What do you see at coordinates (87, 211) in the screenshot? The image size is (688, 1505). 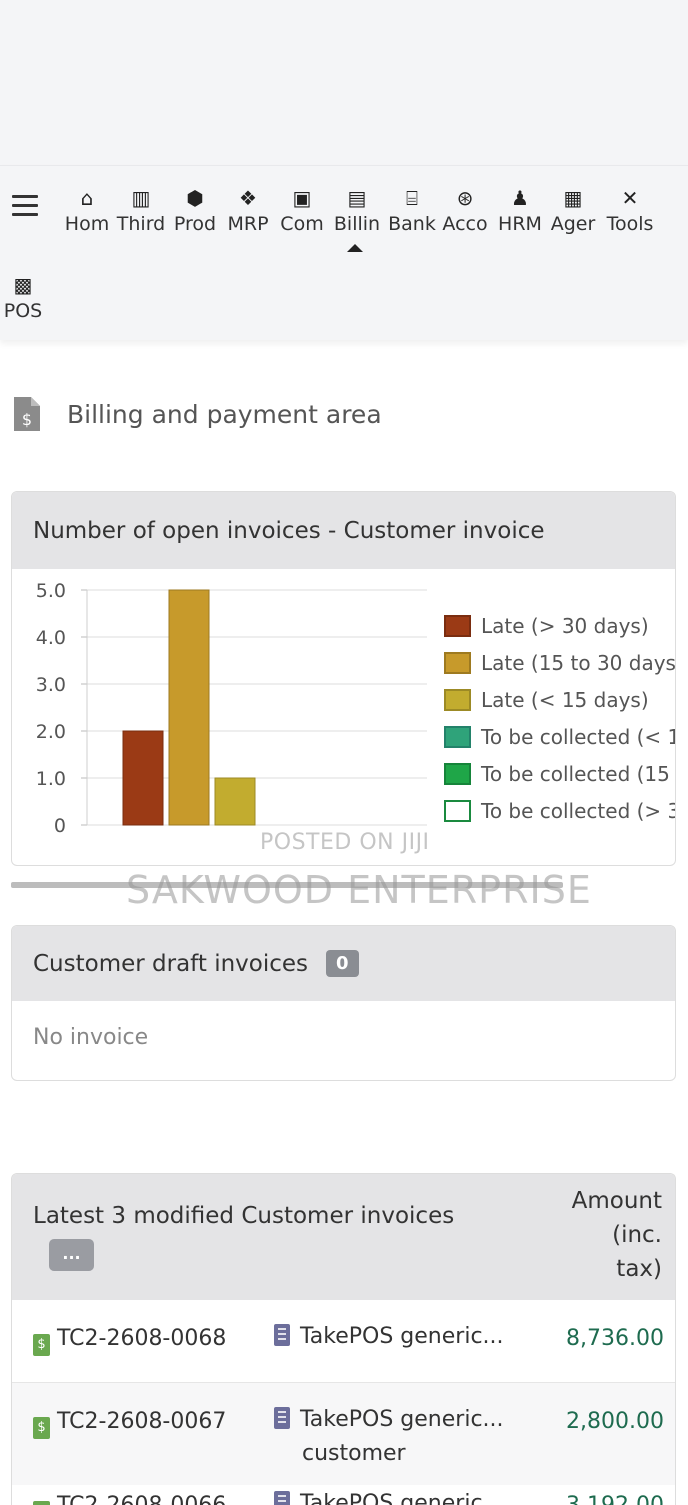 I see `menu-item-hom: ⌂ Hom` at bounding box center [87, 211].